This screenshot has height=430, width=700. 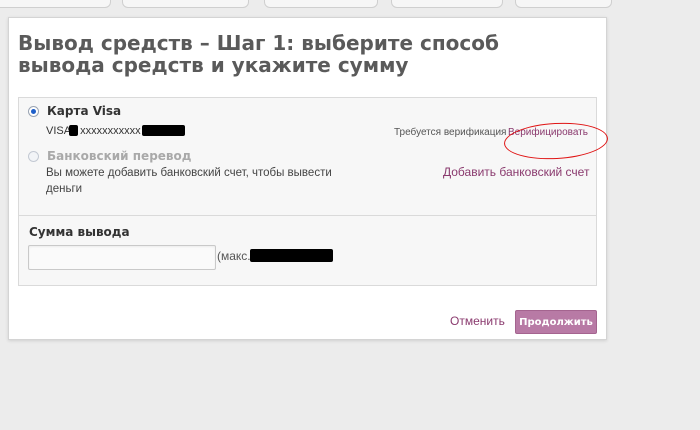 What do you see at coordinates (119, 156) in the screenshot?
I see `bank-label: Банковский перевод` at bounding box center [119, 156].